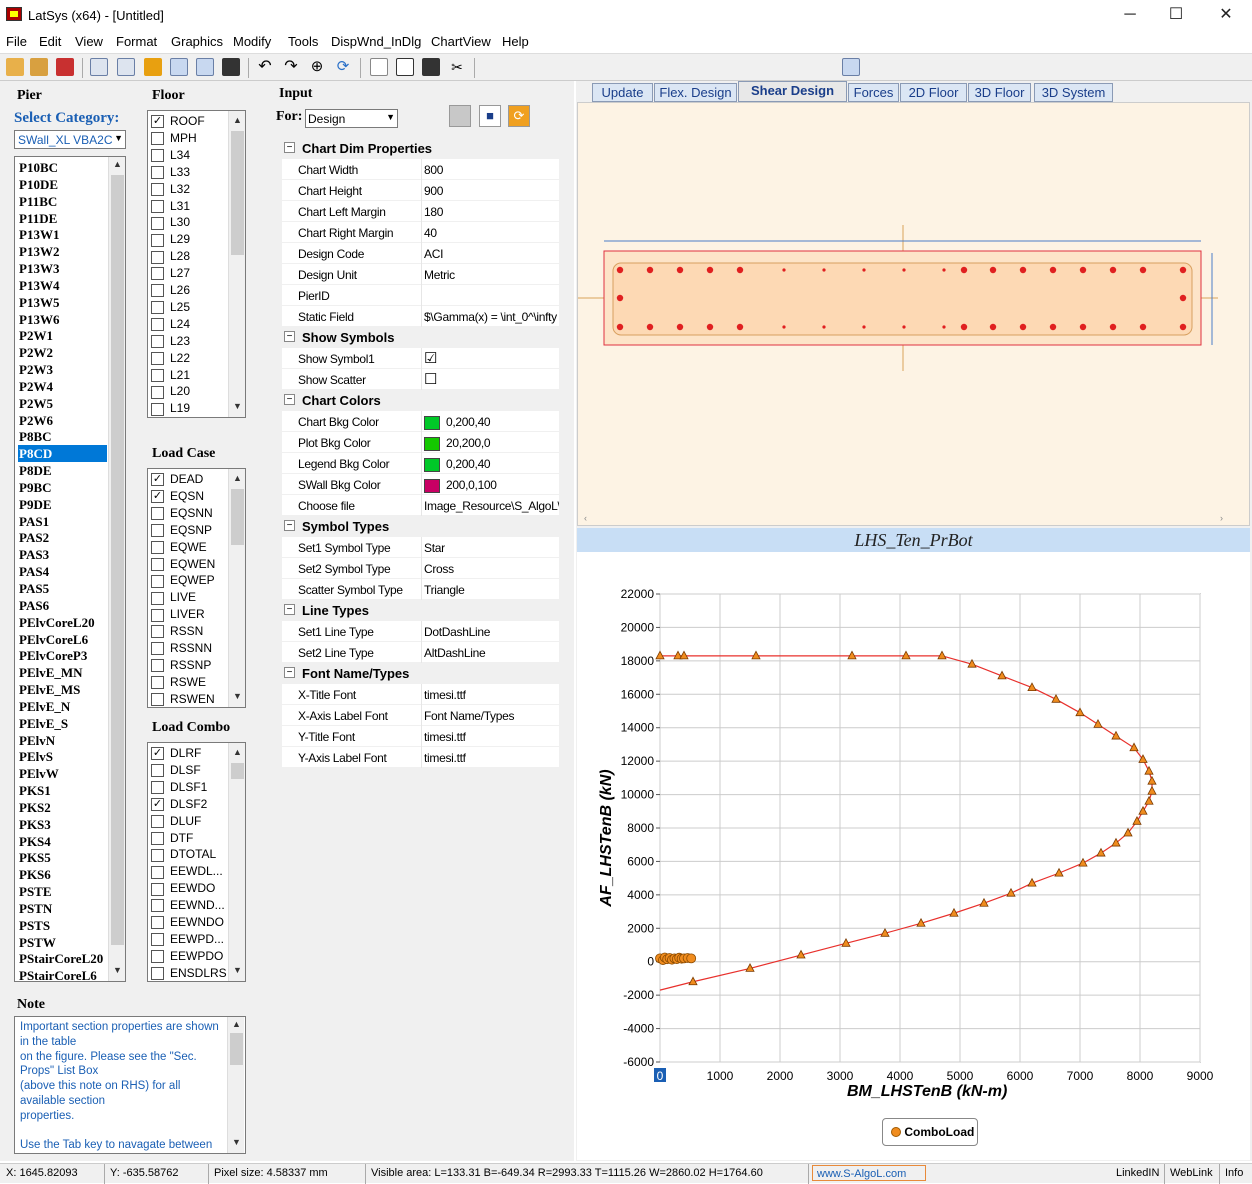 This screenshot has width=1252, height=1184. Describe the element at coordinates (420, 589) in the screenshot. I see `property-row: Scatter Symbol Type Triangle` at that location.